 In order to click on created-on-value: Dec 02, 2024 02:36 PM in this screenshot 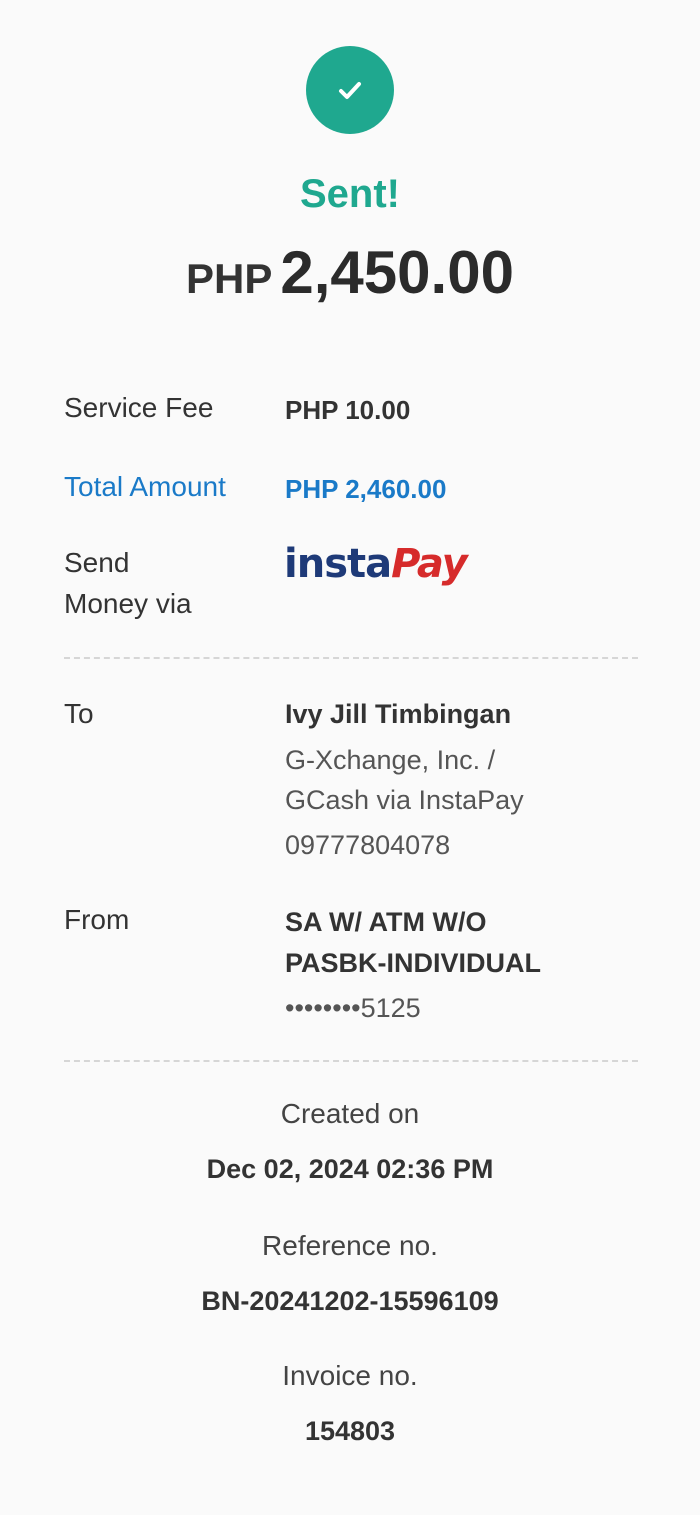, I will do `click(350, 1169)`.